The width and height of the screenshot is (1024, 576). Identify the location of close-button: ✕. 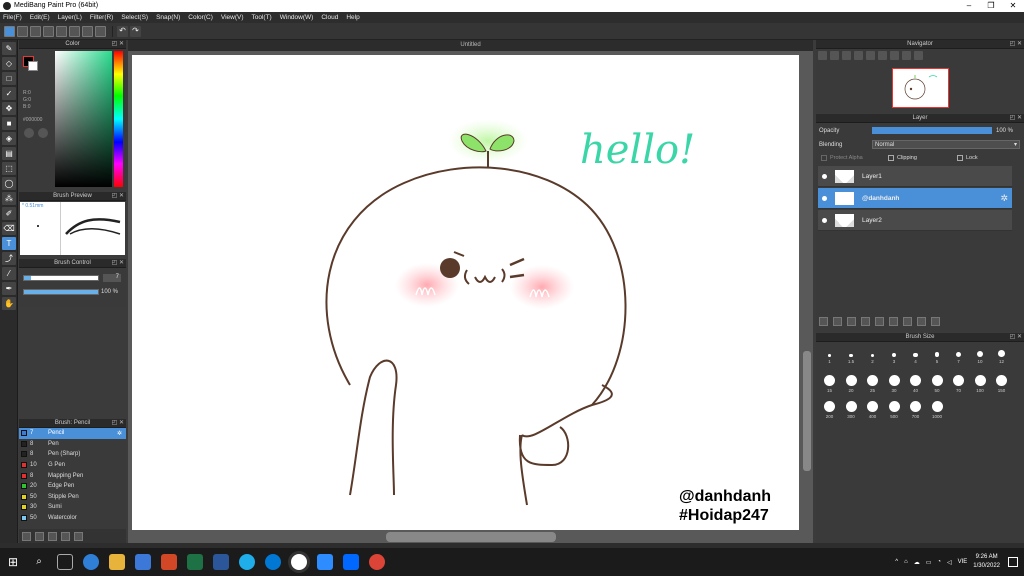
(1013, 6).